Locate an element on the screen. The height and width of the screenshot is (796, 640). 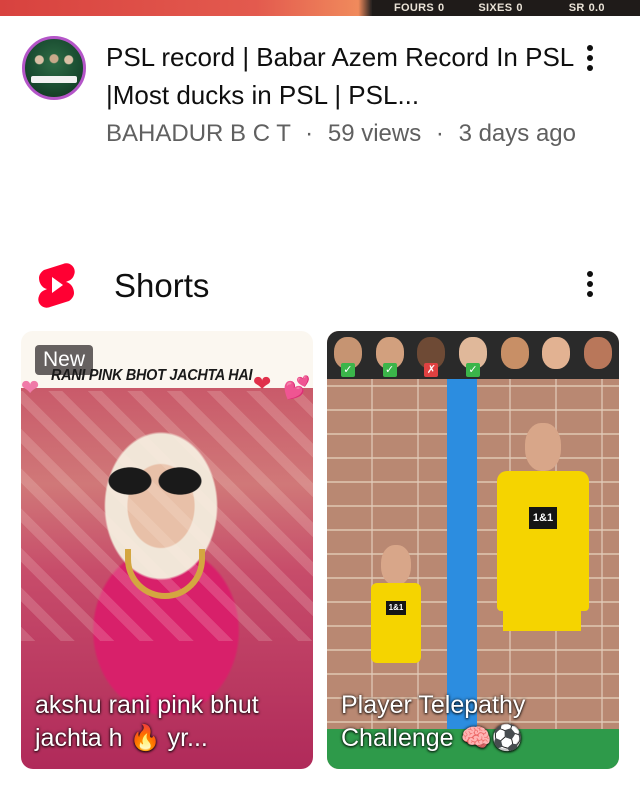
player-head is located at coordinates (543, 447).